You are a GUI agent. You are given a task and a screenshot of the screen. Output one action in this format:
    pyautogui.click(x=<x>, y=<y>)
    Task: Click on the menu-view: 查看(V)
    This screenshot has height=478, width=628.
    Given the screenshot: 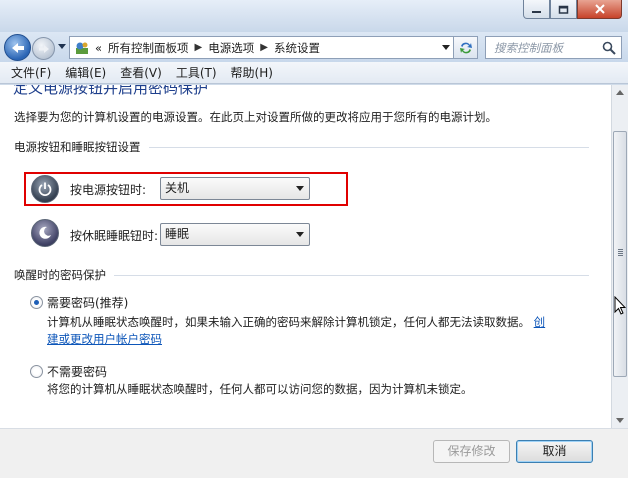 What is the action you would take?
    pyautogui.click(x=141, y=72)
    